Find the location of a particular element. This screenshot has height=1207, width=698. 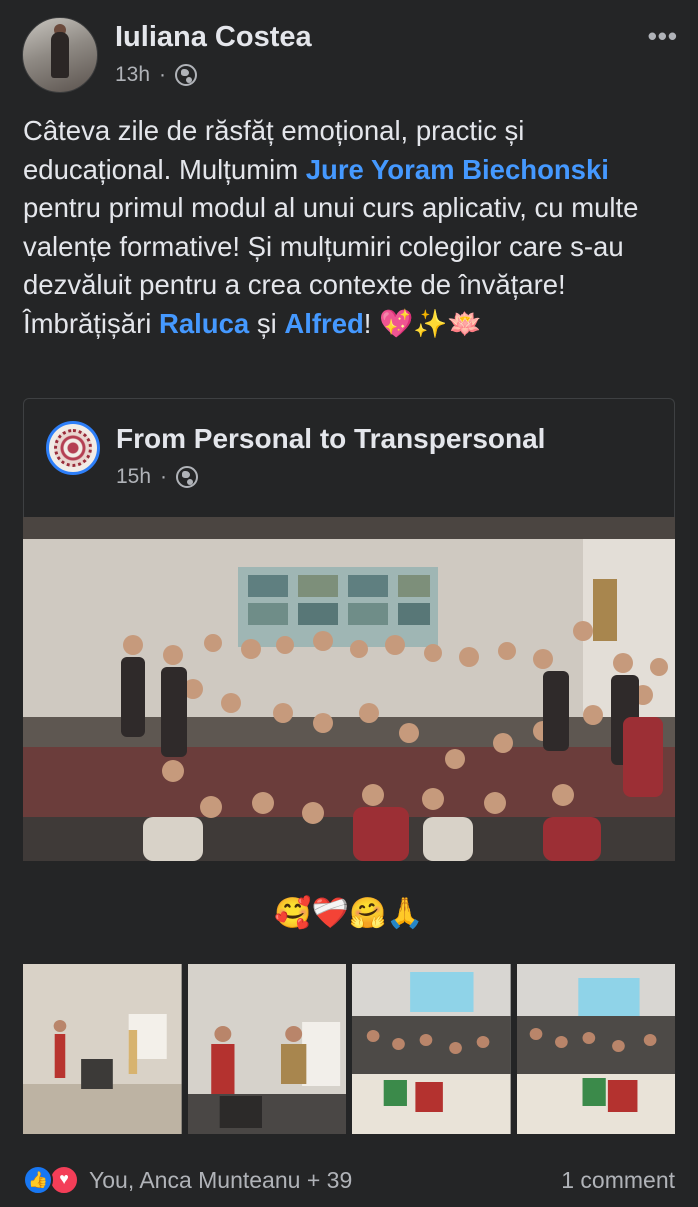

reaction-summary: 👍 ♥ You, Anca Munteanu + 39 is located at coordinates (187, 1180).